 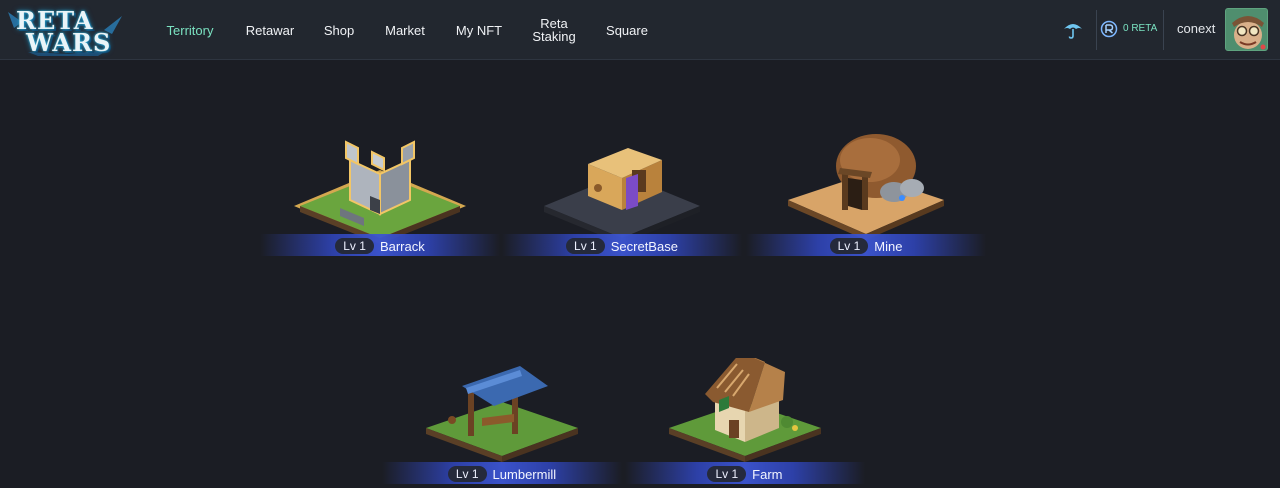 What do you see at coordinates (767, 474) in the screenshot?
I see `building-name: Farm` at bounding box center [767, 474].